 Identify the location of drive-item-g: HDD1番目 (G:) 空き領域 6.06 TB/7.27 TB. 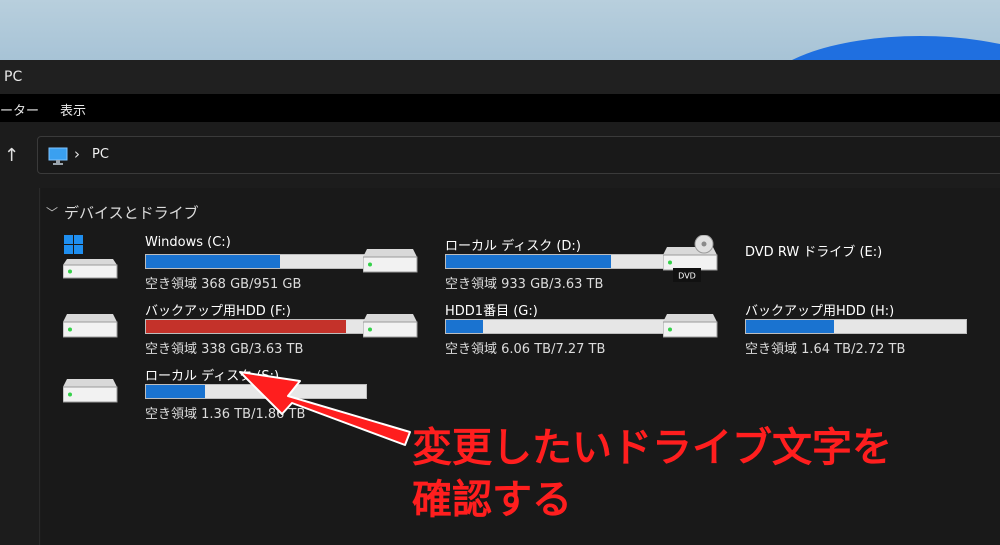
(515, 330).